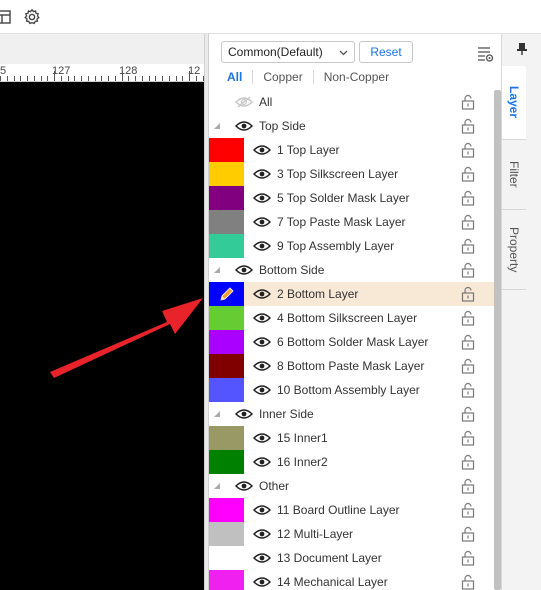  Describe the element at coordinates (351, 486) in the screenshot. I see `layer-group-other: Other` at that location.